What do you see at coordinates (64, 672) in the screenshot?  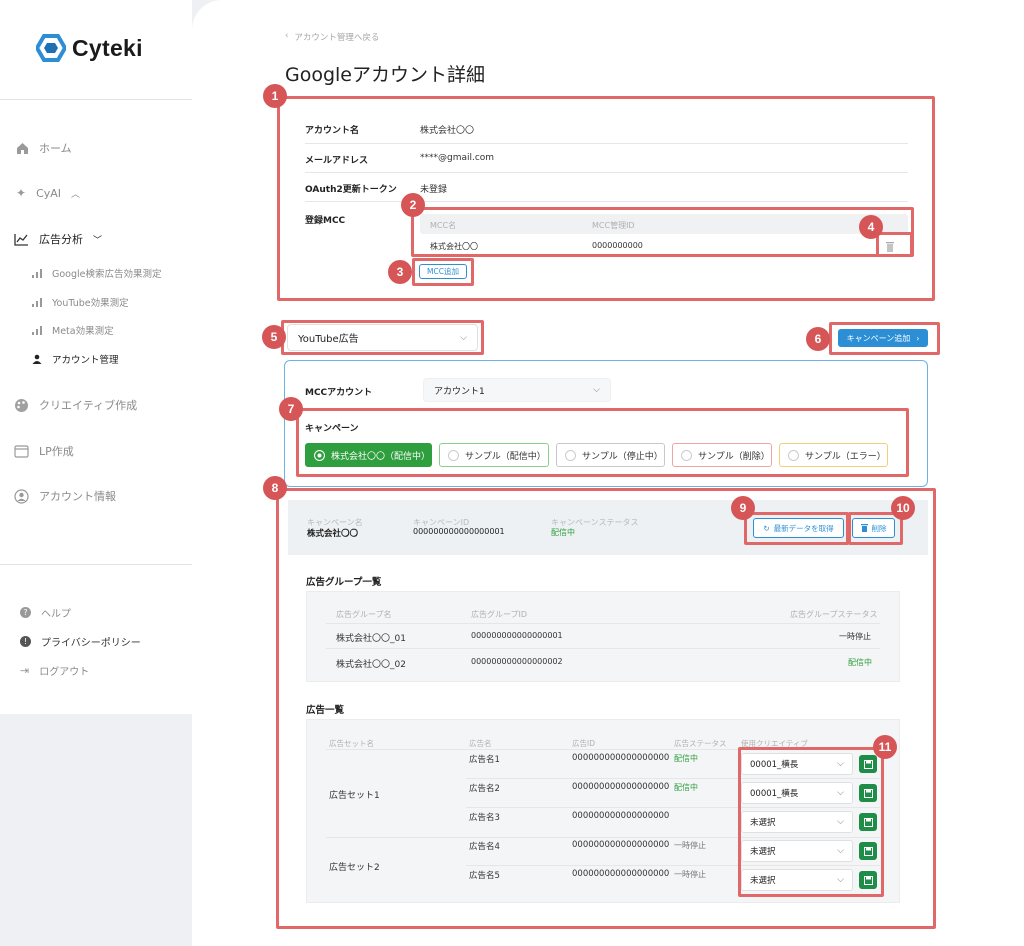 I see `footer-logout-label: ログアウト` at bounding box center [64, 672].